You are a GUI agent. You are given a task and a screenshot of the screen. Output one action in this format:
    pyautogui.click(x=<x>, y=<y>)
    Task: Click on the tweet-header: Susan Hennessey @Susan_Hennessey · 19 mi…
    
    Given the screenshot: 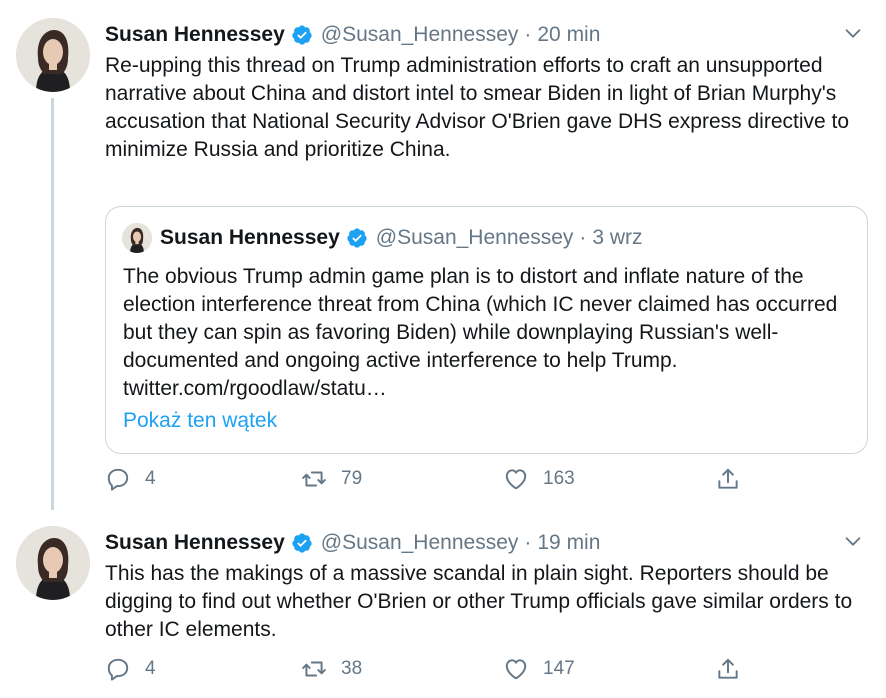 What is the action you would take?
    pyautogui.click(x=486, y=543)
    